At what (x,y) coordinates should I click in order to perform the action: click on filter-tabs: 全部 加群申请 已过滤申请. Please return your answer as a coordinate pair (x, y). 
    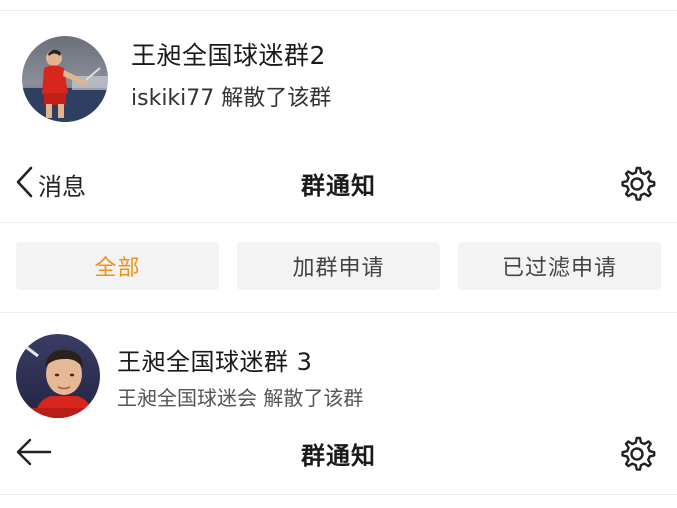
    Looking at the image, I should click on (338, 266).